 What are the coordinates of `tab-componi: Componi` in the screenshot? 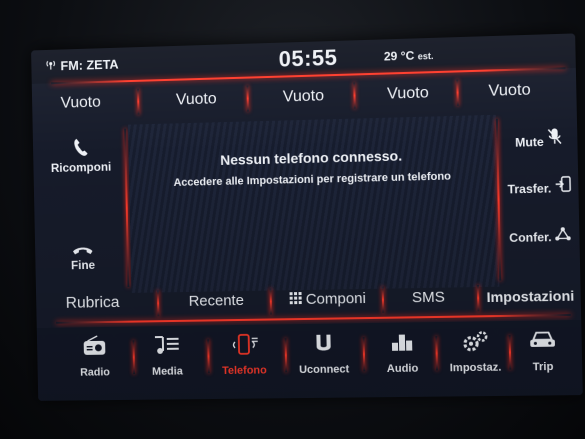 It's located at (327, 300).